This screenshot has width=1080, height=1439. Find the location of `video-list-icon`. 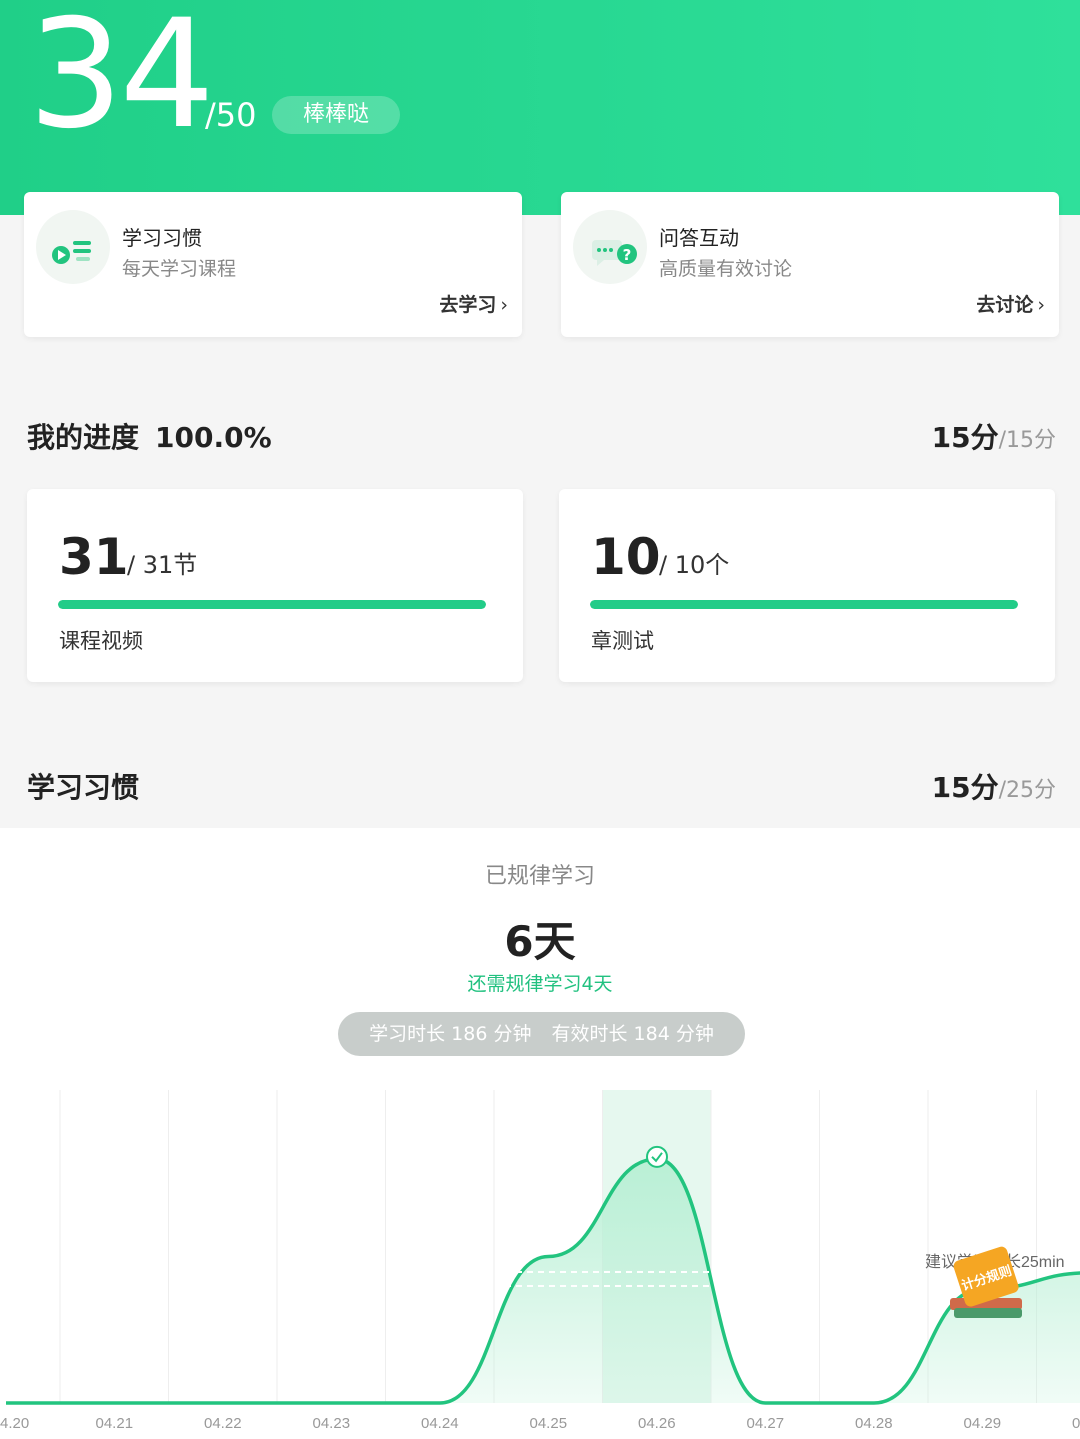

video-list-icon is located at coordinates (73, 247).